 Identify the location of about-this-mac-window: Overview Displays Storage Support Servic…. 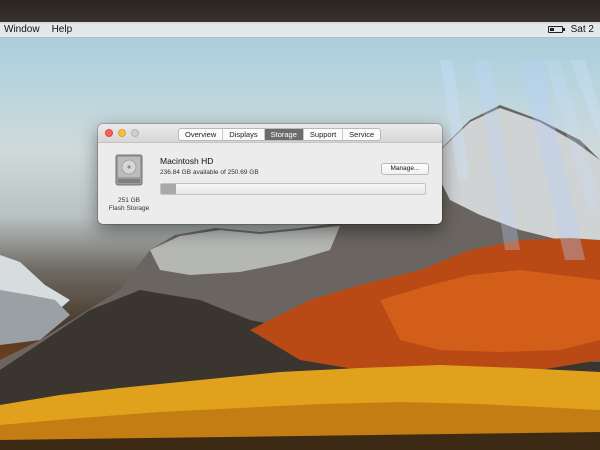
(270, 174).